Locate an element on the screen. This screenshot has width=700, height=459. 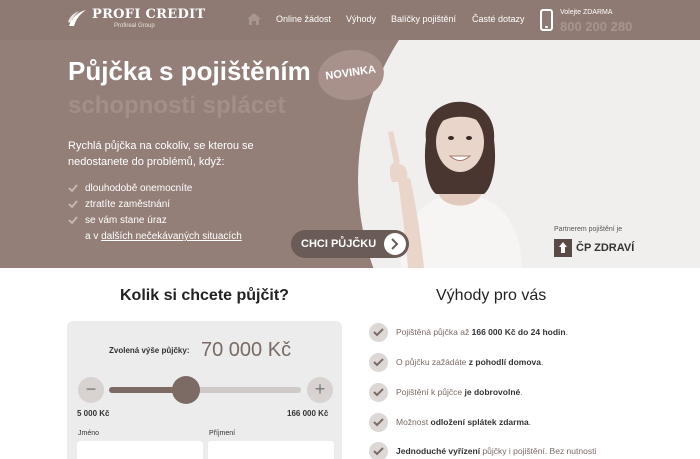
benefit-text-bold: je dobrovolné is located at coordinates (492, 392).